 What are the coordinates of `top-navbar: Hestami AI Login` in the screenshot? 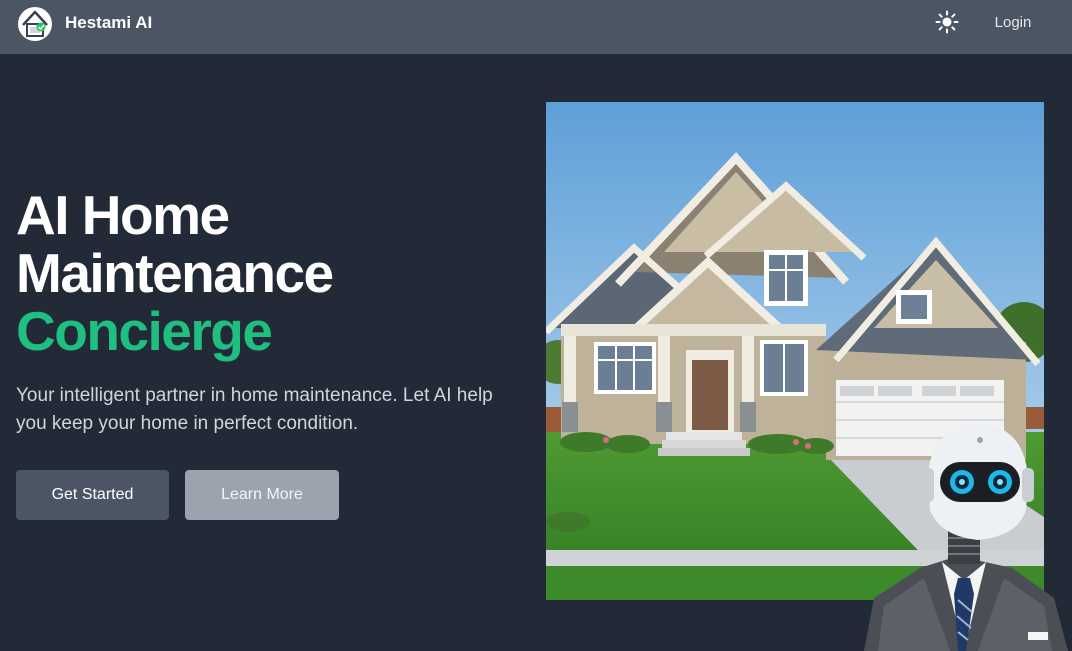 It's located at (536, 27).